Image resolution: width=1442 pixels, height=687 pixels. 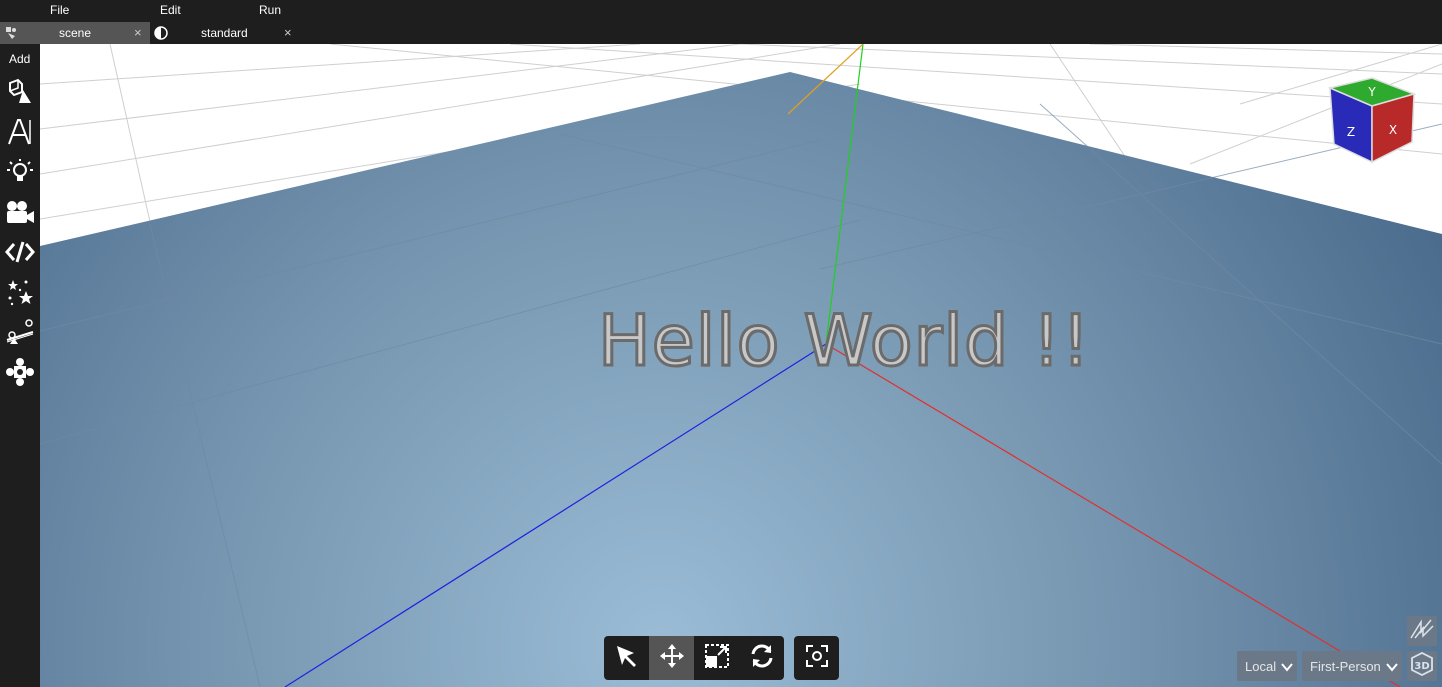 What do you see at coordinates (270, 10) in the screenshot?
I see `menu-run: Run` at bounding box center [270, 10].